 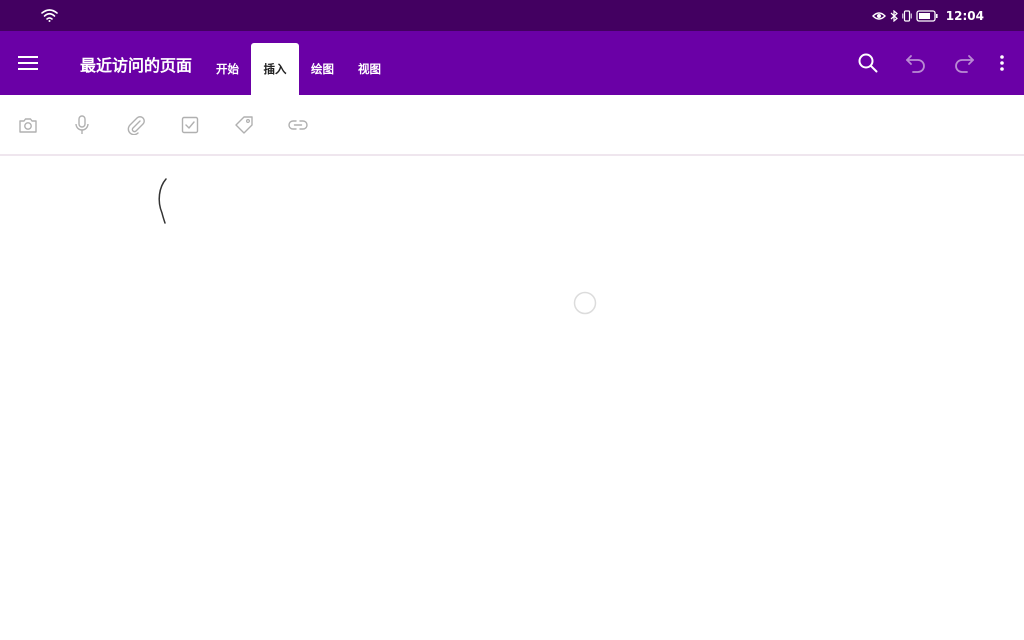 I want to click on app-actions, so click(x=930, y=63).